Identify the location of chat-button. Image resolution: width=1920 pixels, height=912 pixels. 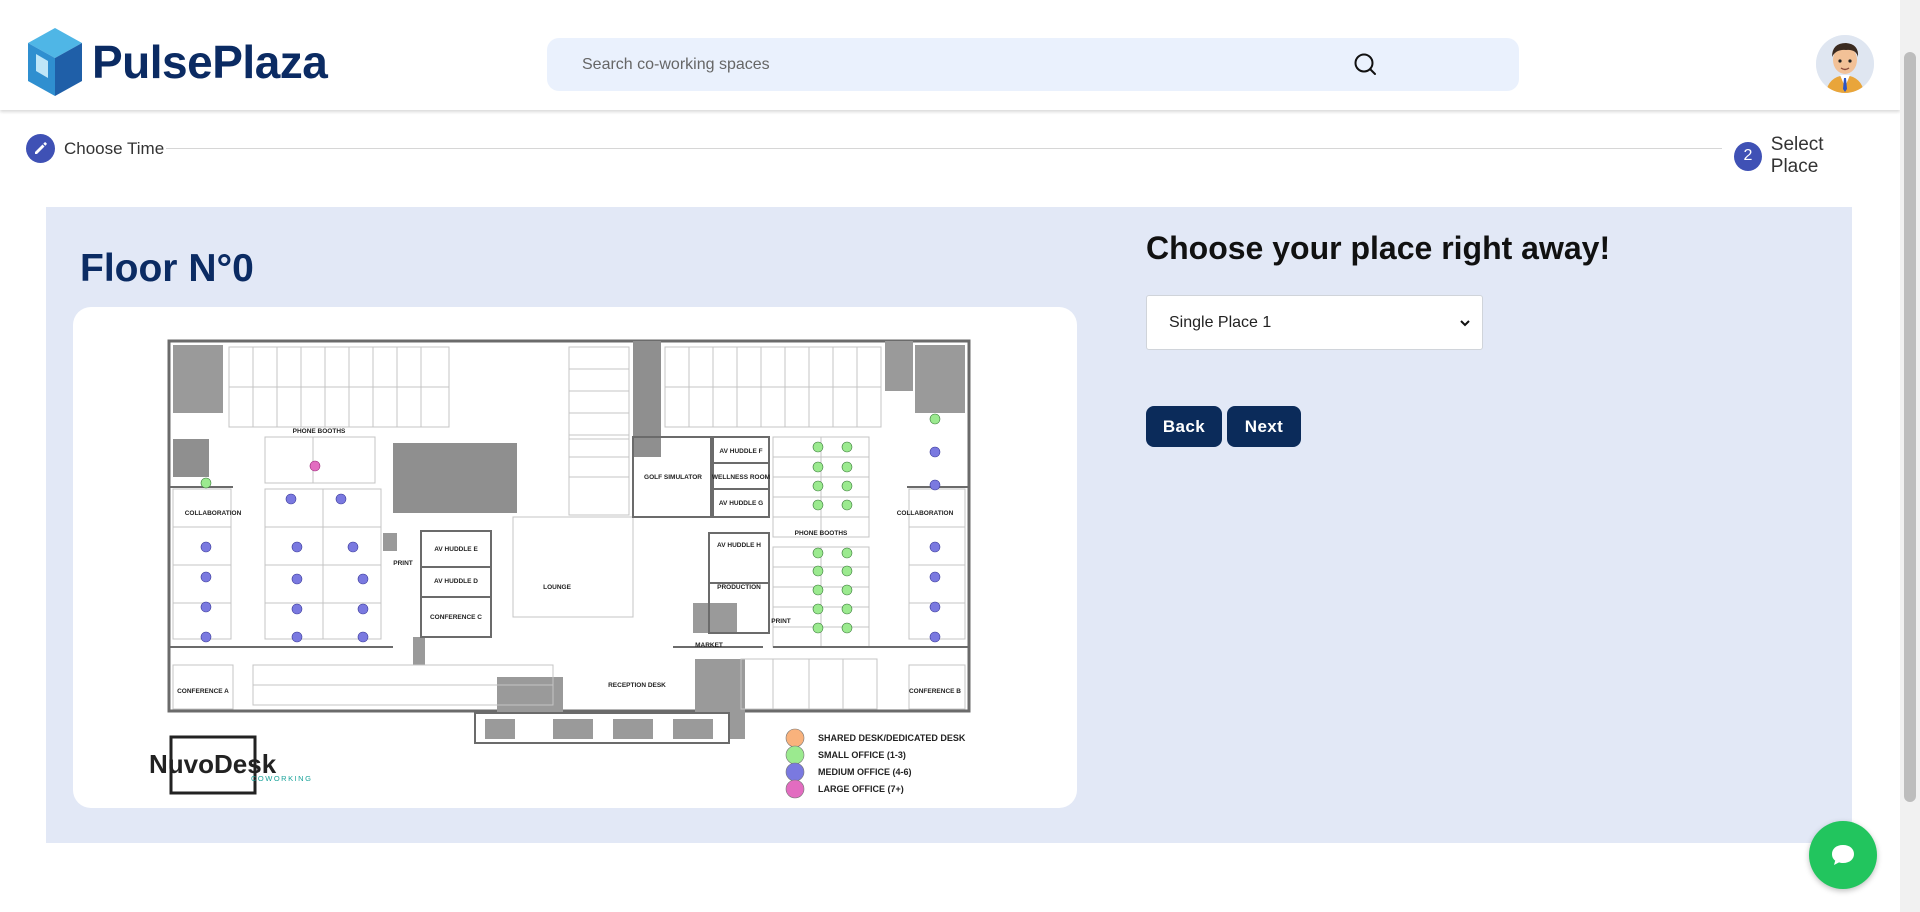
(1843, 855).